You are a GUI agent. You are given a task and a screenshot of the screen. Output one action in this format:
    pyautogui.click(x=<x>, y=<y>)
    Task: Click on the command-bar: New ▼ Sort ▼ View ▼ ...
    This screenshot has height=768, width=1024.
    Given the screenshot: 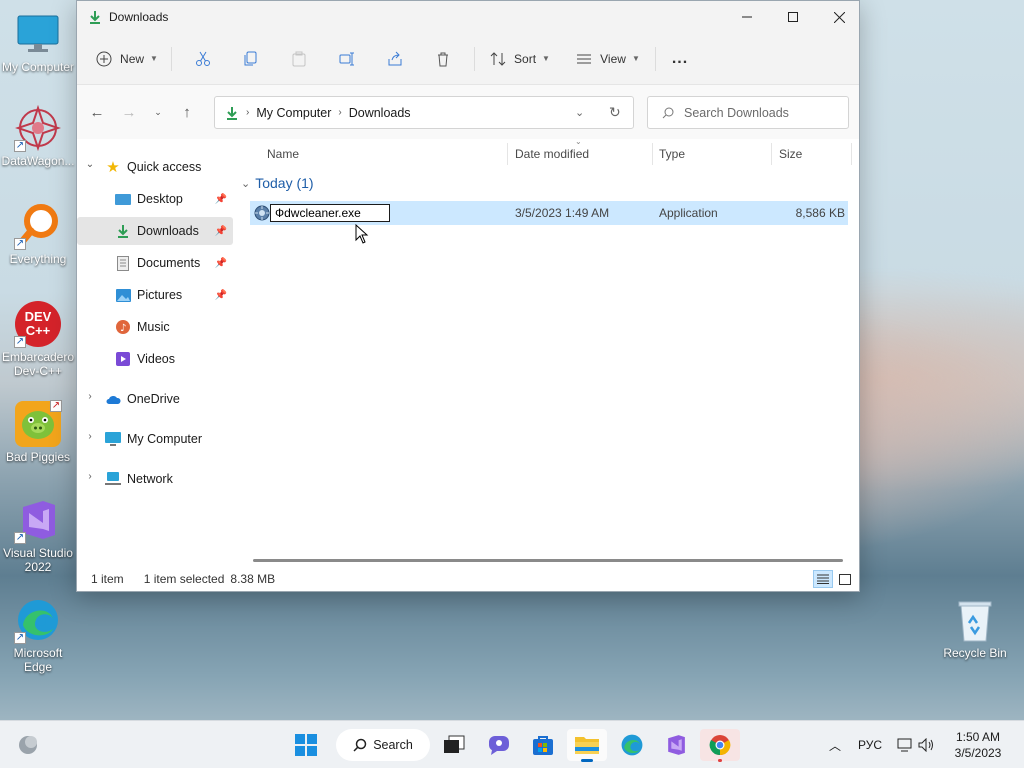 What is the action you would take?
    pyautogui.click(x=468, y=59)
    